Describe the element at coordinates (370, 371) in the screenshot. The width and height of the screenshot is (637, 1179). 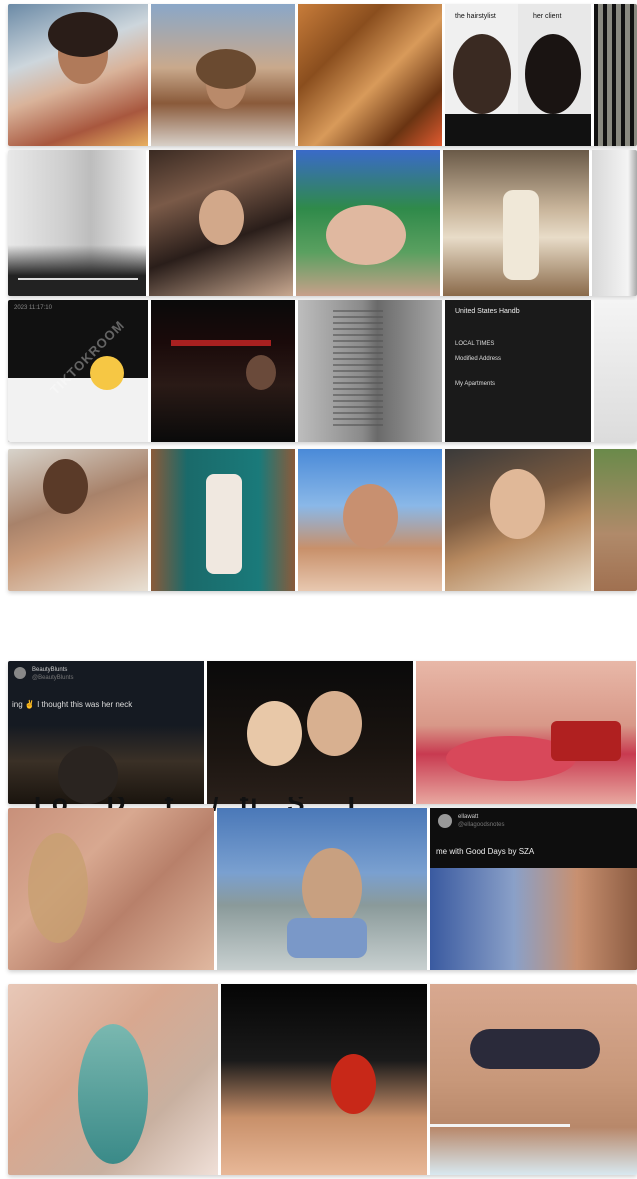
I see `screenshot-text-page` at that location.